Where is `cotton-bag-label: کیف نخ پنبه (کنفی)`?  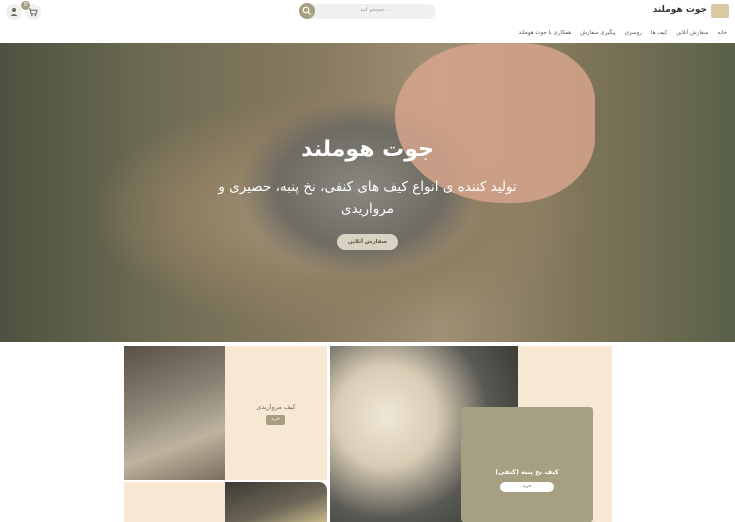 cotton-bag-label: کیف نخ پنبه (کنفی) is located at coordinates (527, 472).